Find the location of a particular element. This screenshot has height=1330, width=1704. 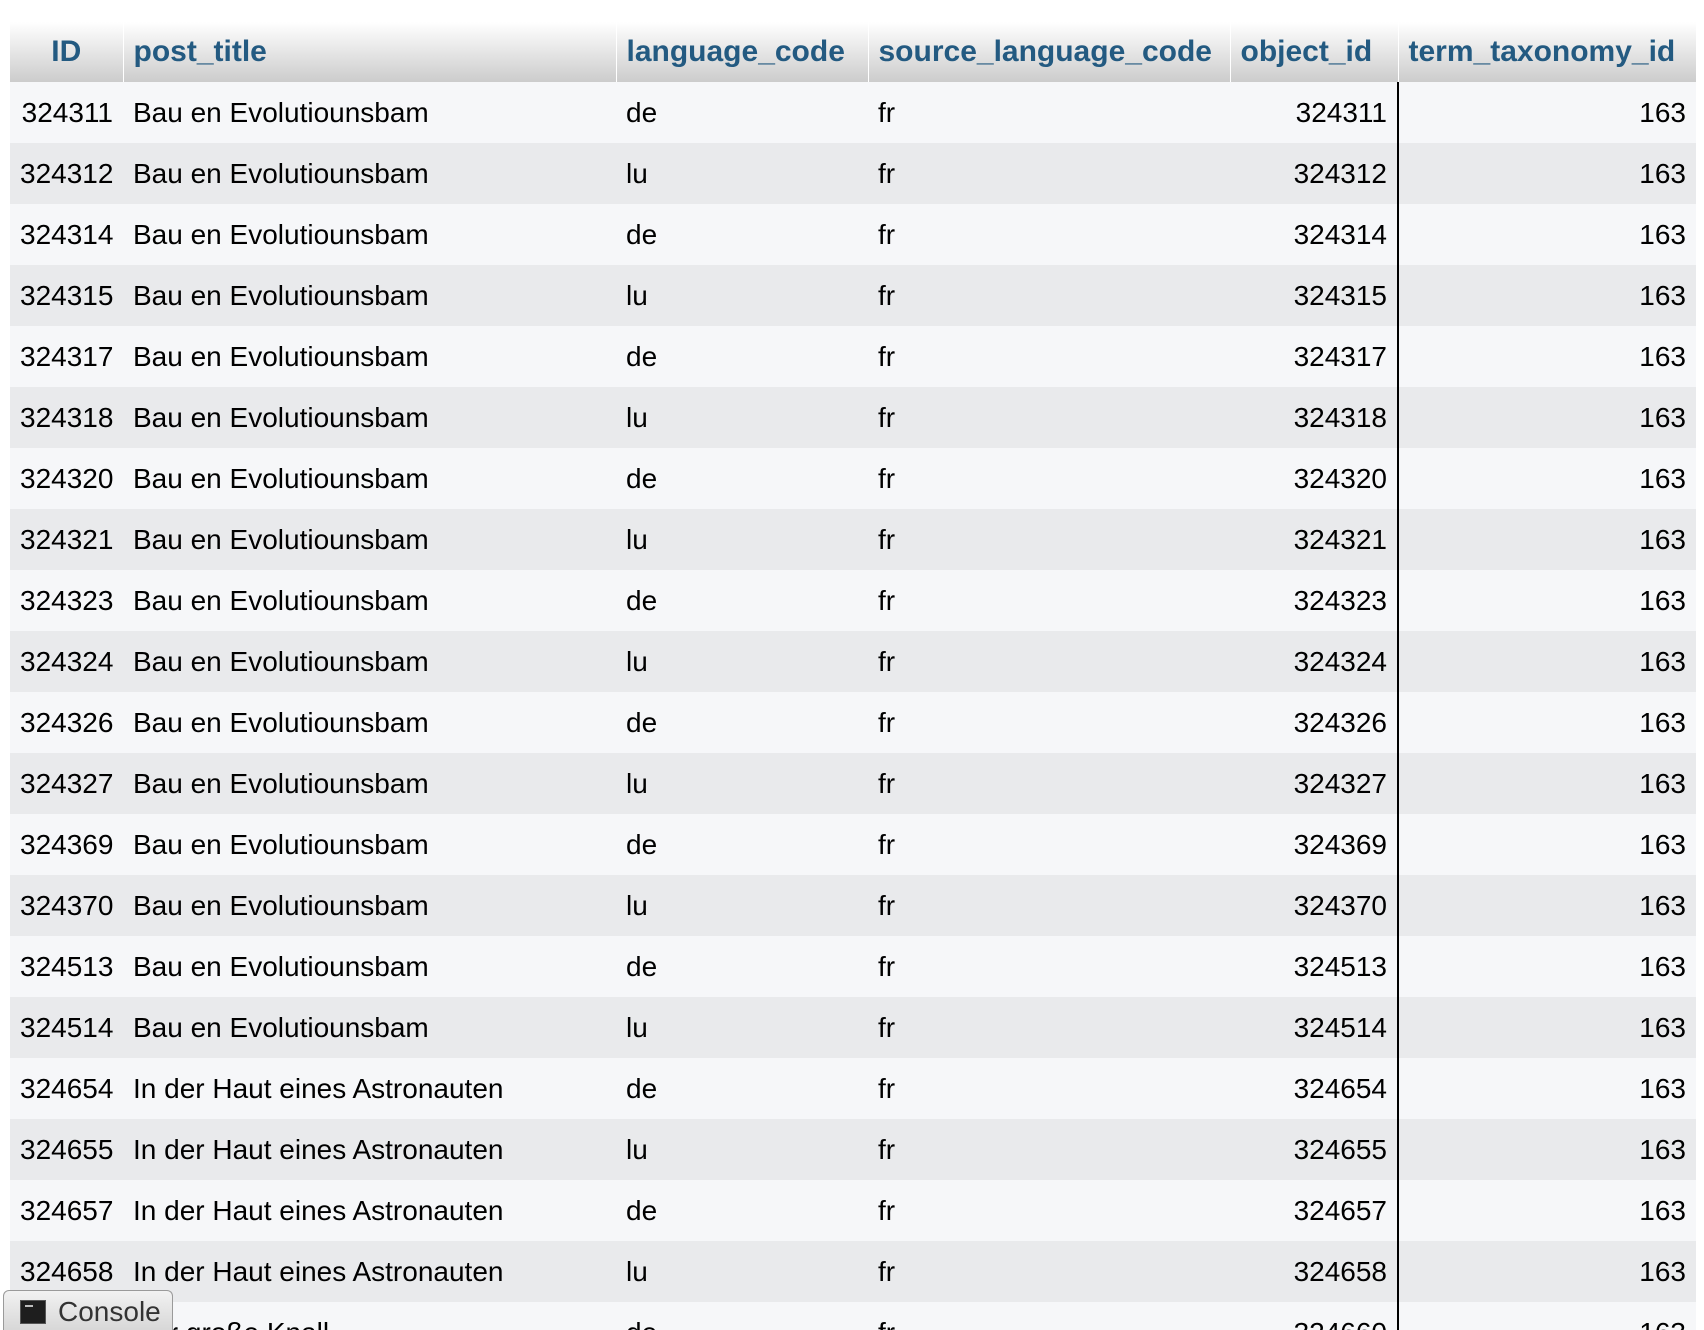

cell-id: 324655 is located at coordinates (66, 1149).